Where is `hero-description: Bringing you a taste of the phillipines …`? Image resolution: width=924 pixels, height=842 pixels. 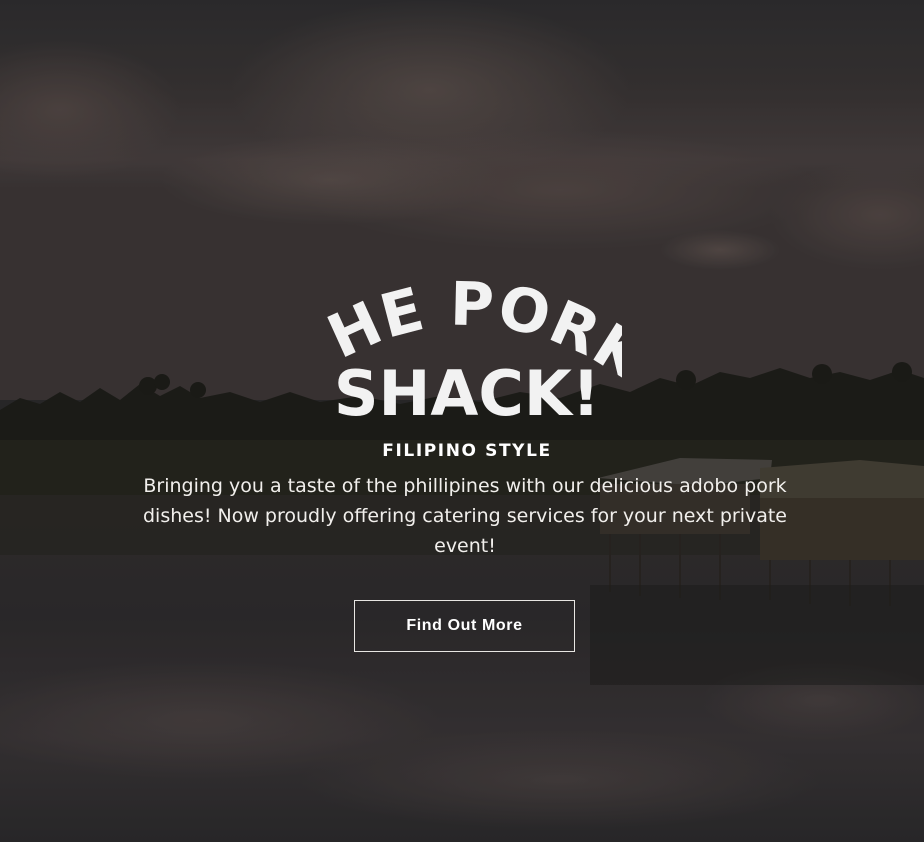 hero-description: Bringing you a taste of the phillipines … is located at coordinates (464, 516).